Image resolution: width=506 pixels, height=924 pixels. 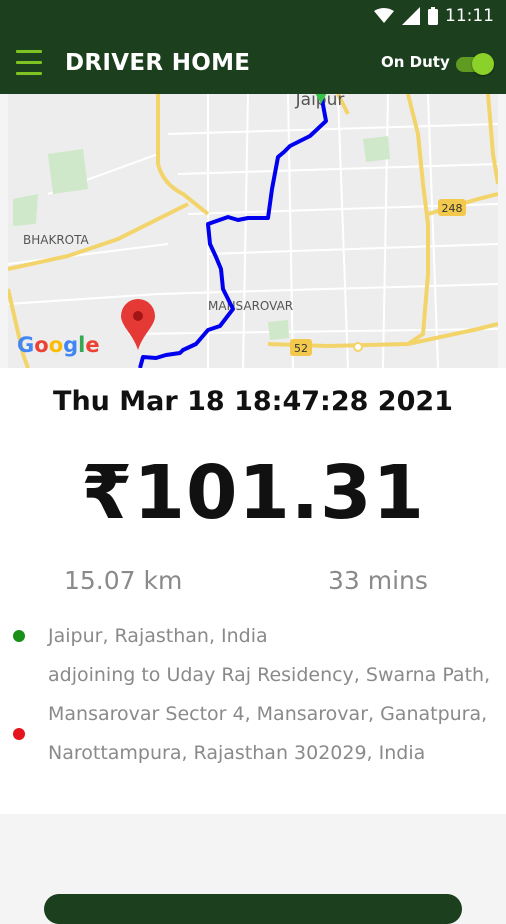 I want to click on bottom-action-button, so click(x=253, y=909).